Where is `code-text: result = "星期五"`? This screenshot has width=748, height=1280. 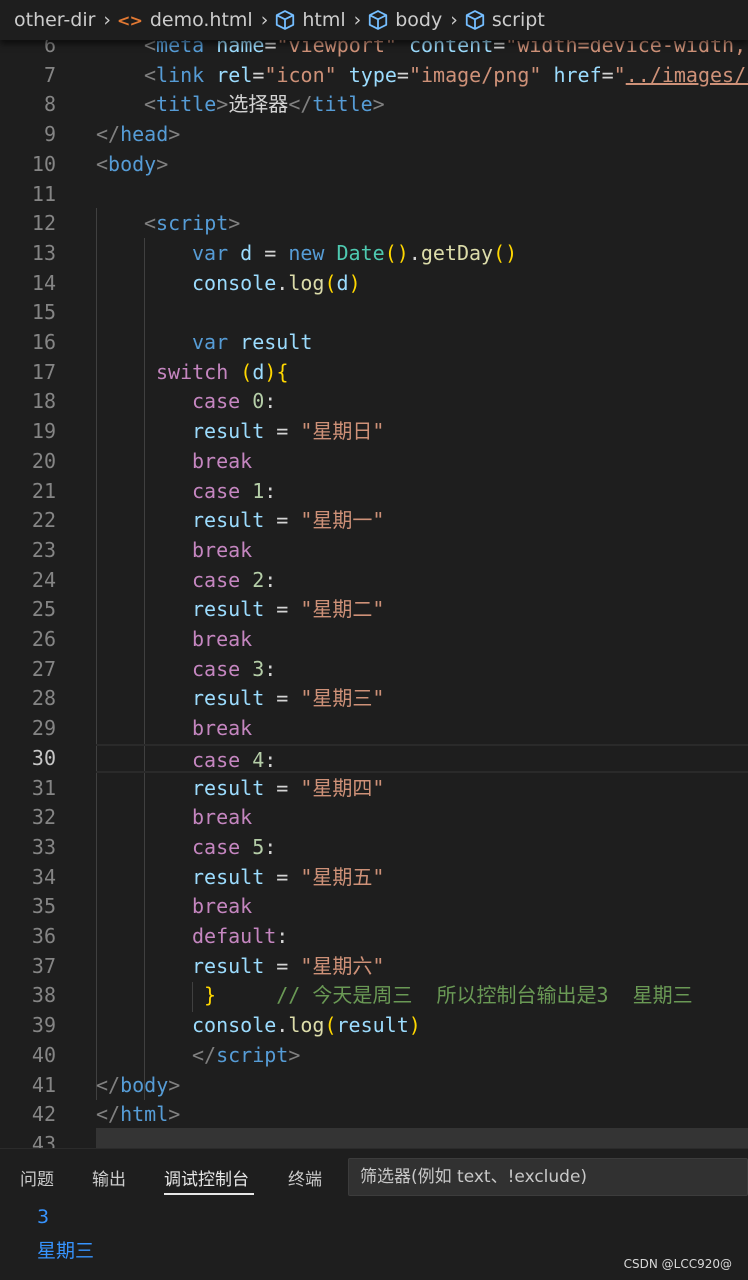
code-text: result = "星期五" is located at coordinates (288, 878).